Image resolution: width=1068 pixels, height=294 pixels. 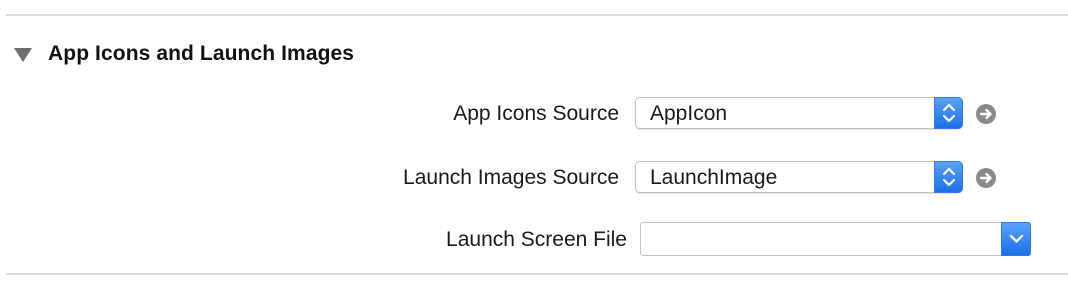 What do you see at coordinates (537, 15) in the screenshot?
I see `top-divider` at bounding box center [537, 15].